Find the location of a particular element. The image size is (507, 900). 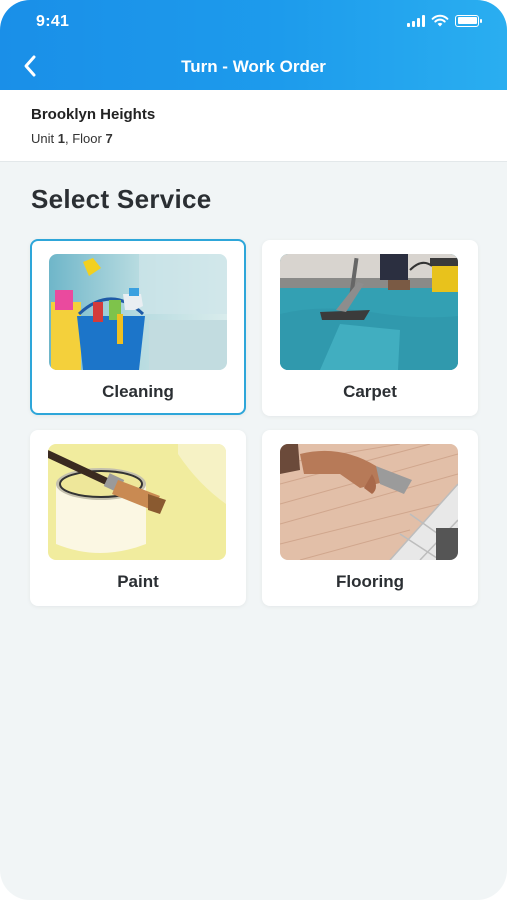

service-card-cleaning: Cleaning is located at coordinates (138, 327).